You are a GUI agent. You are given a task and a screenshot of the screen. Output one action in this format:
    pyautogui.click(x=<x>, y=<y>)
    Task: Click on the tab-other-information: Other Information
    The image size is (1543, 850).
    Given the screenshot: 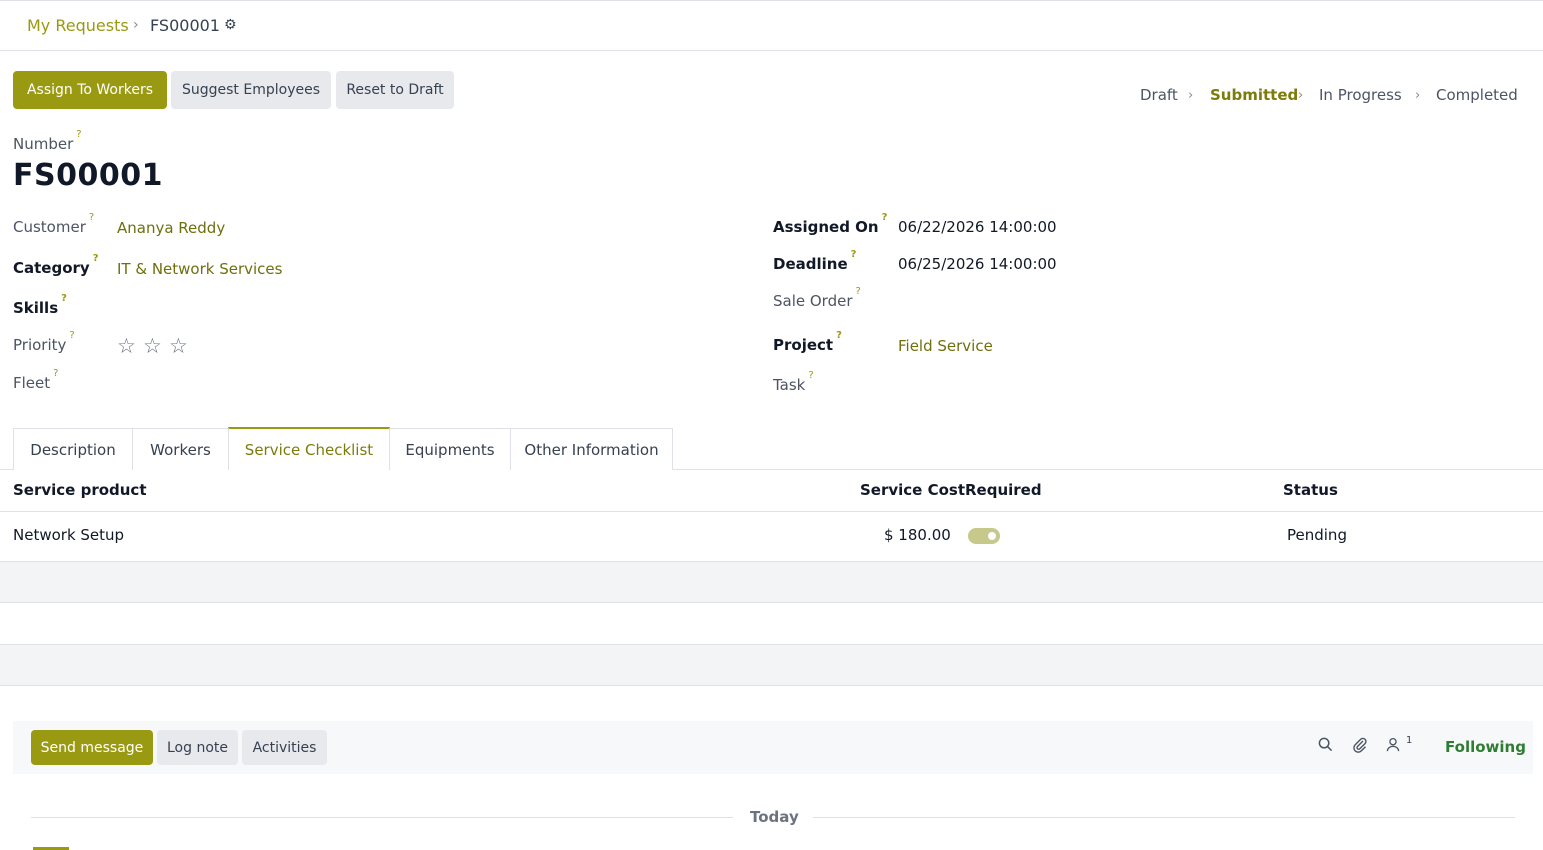 What is the action you would take?
    pyautogui.click(x=591, y=449)
    